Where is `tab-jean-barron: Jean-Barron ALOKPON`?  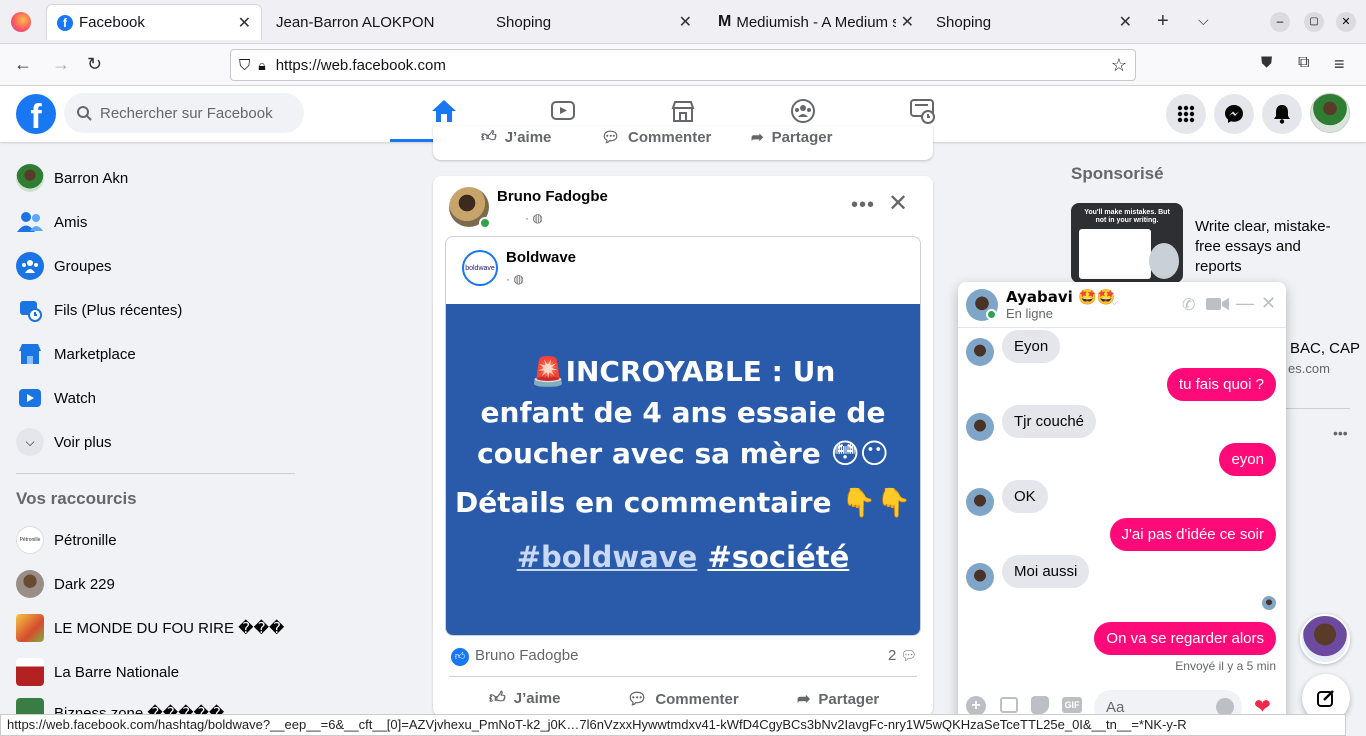
tab-jean-barron: Jean-Barron ALOKPON is located at coordinates (371, 22).